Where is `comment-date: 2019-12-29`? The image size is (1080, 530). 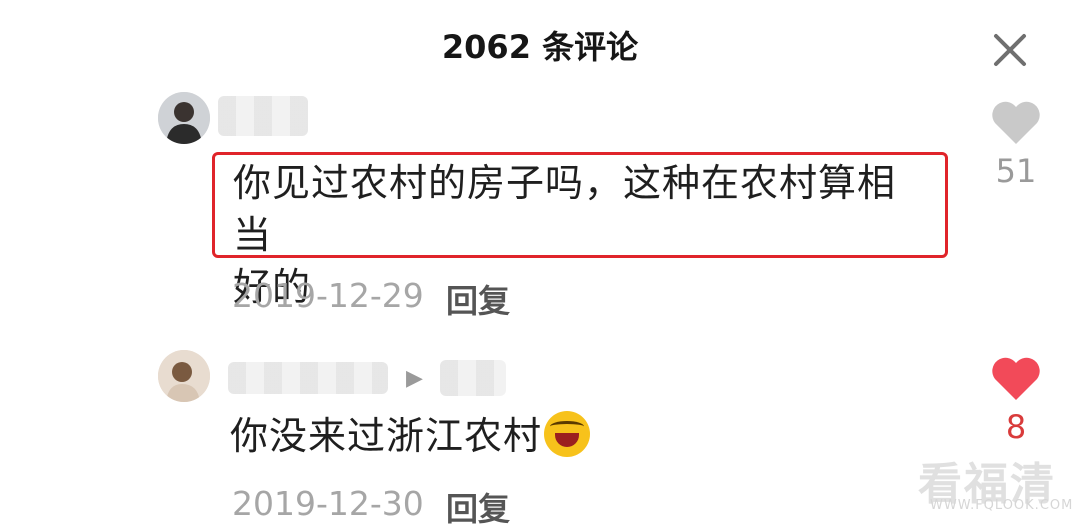 comment-date: 2019-12-29 is located at coordinates (328, 295).